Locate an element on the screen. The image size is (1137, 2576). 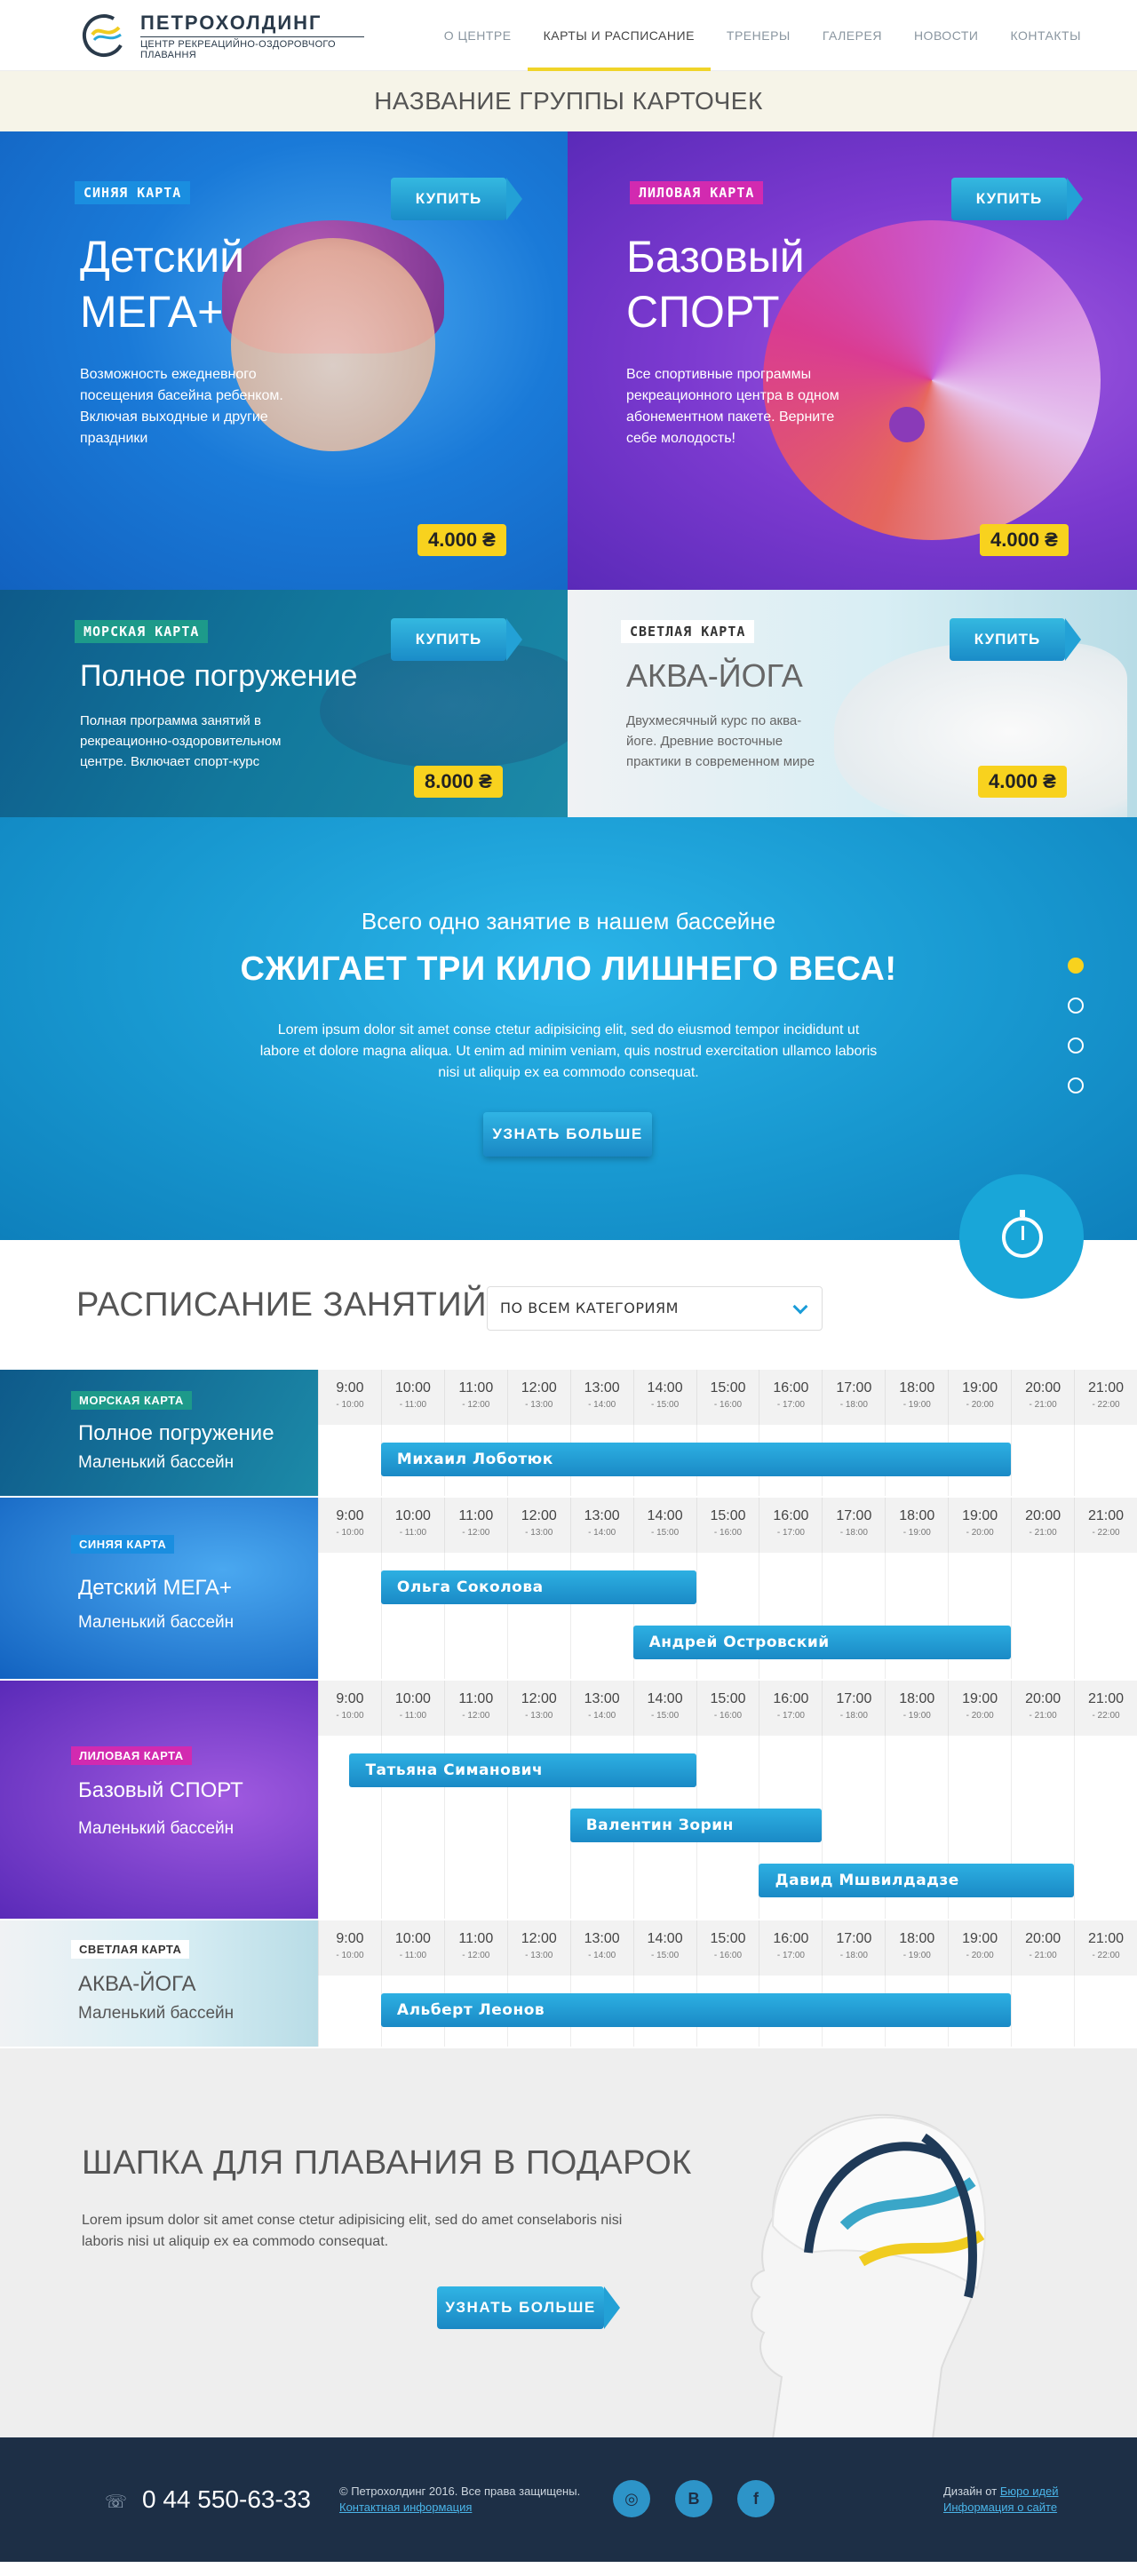
lesson-bar: Давид Мшвилдадзе is located at coordinates (917, 1880).